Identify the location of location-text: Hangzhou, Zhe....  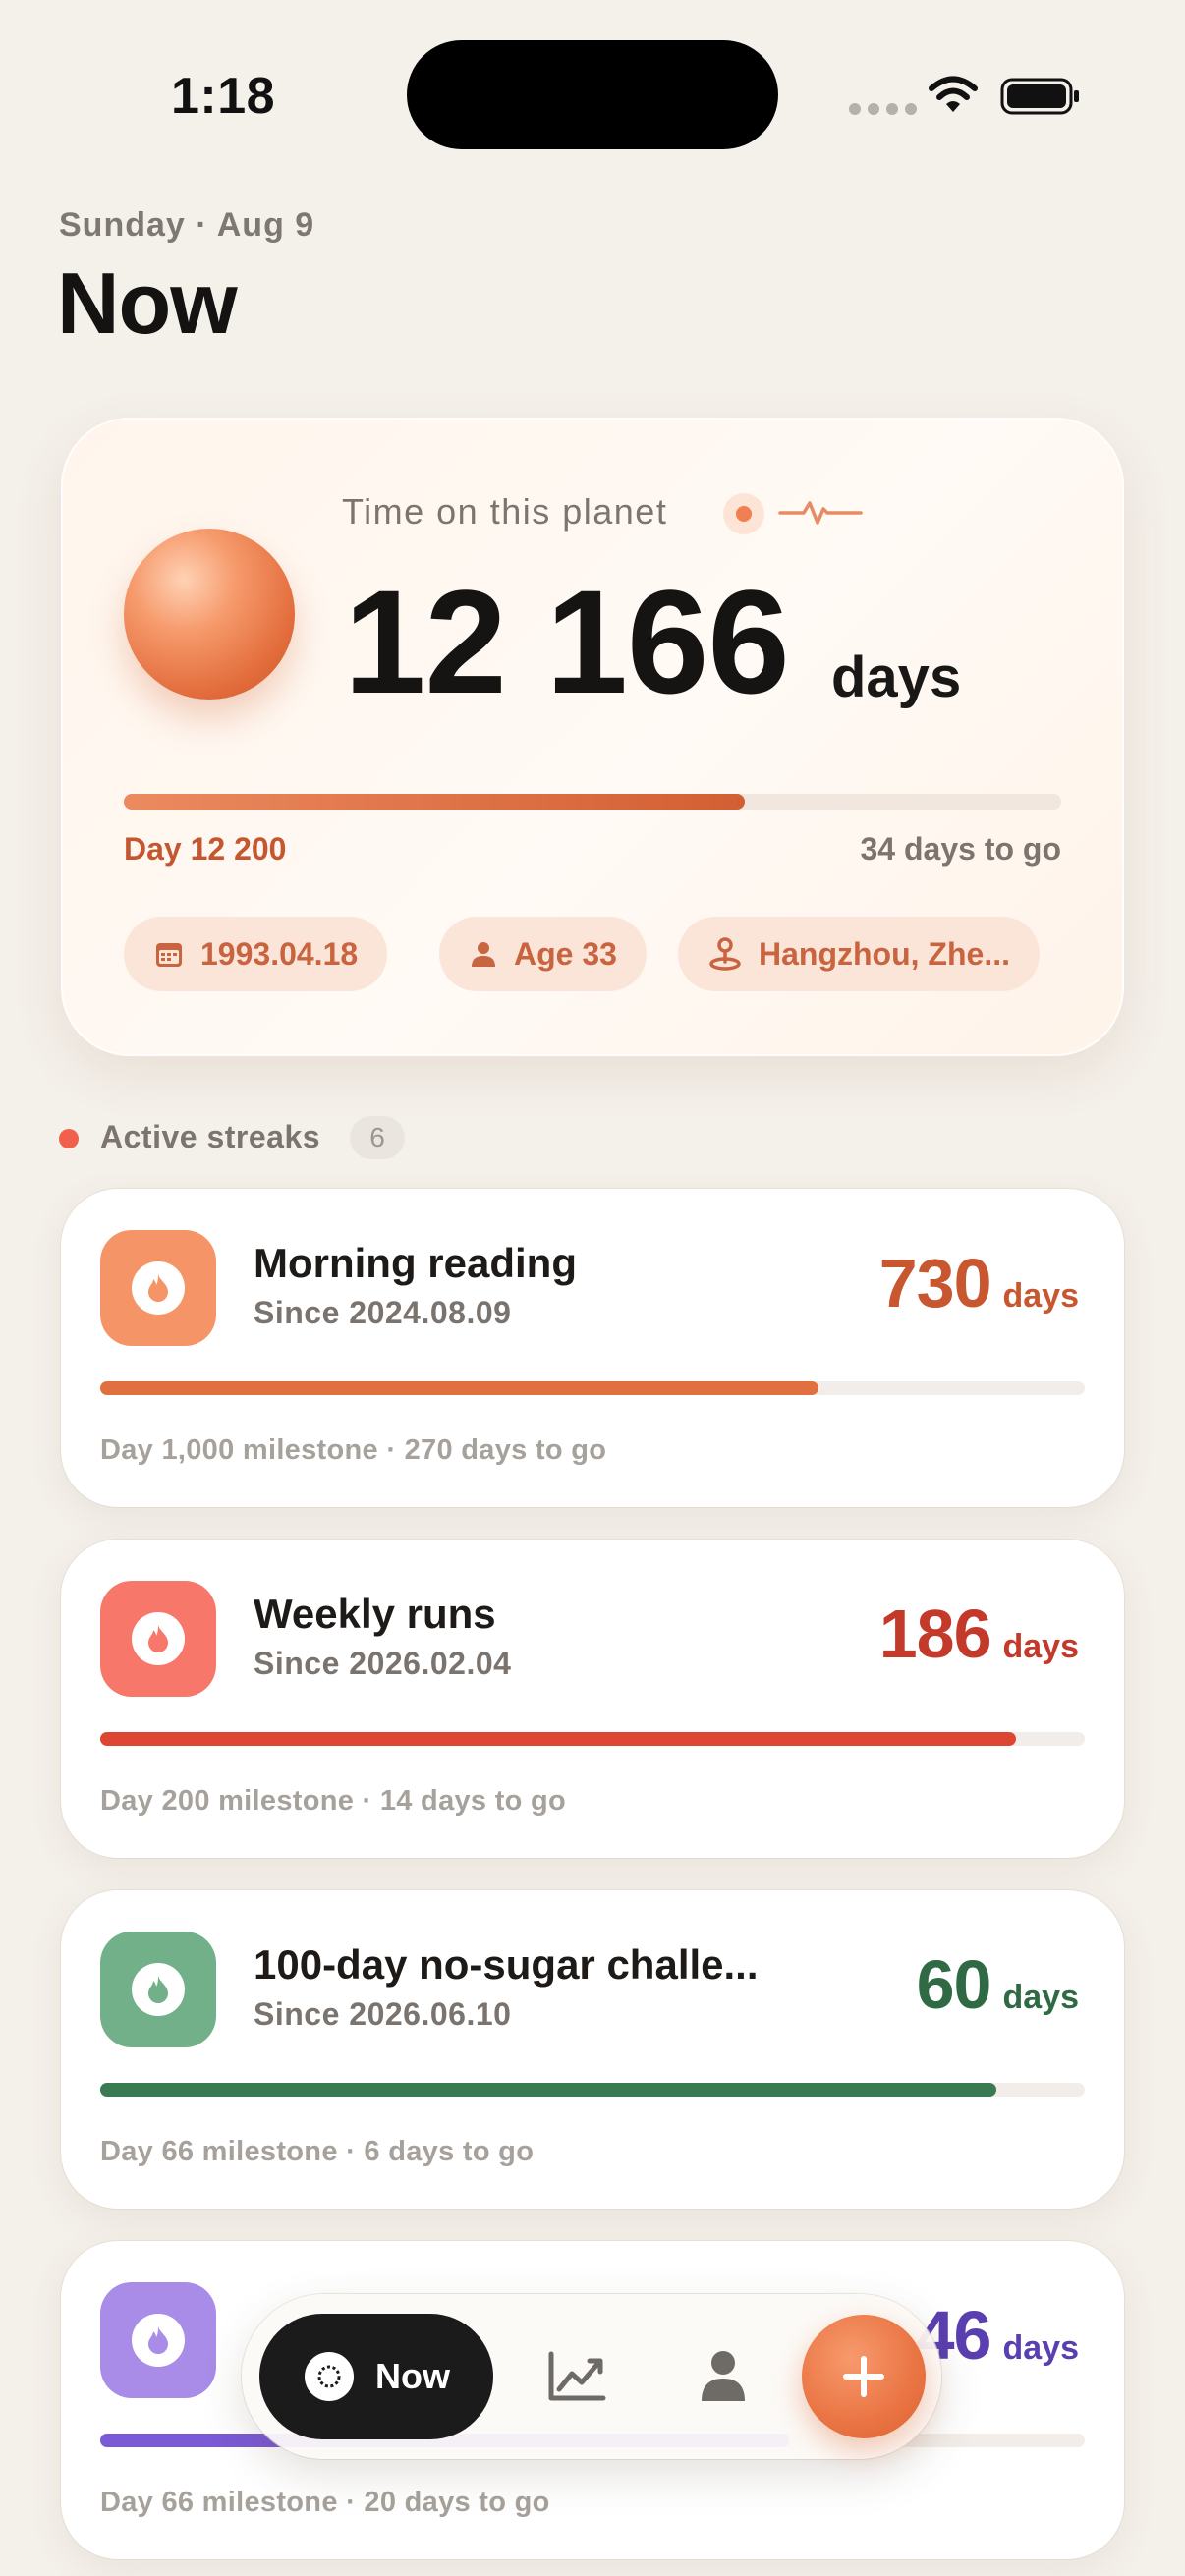
(885, 953).